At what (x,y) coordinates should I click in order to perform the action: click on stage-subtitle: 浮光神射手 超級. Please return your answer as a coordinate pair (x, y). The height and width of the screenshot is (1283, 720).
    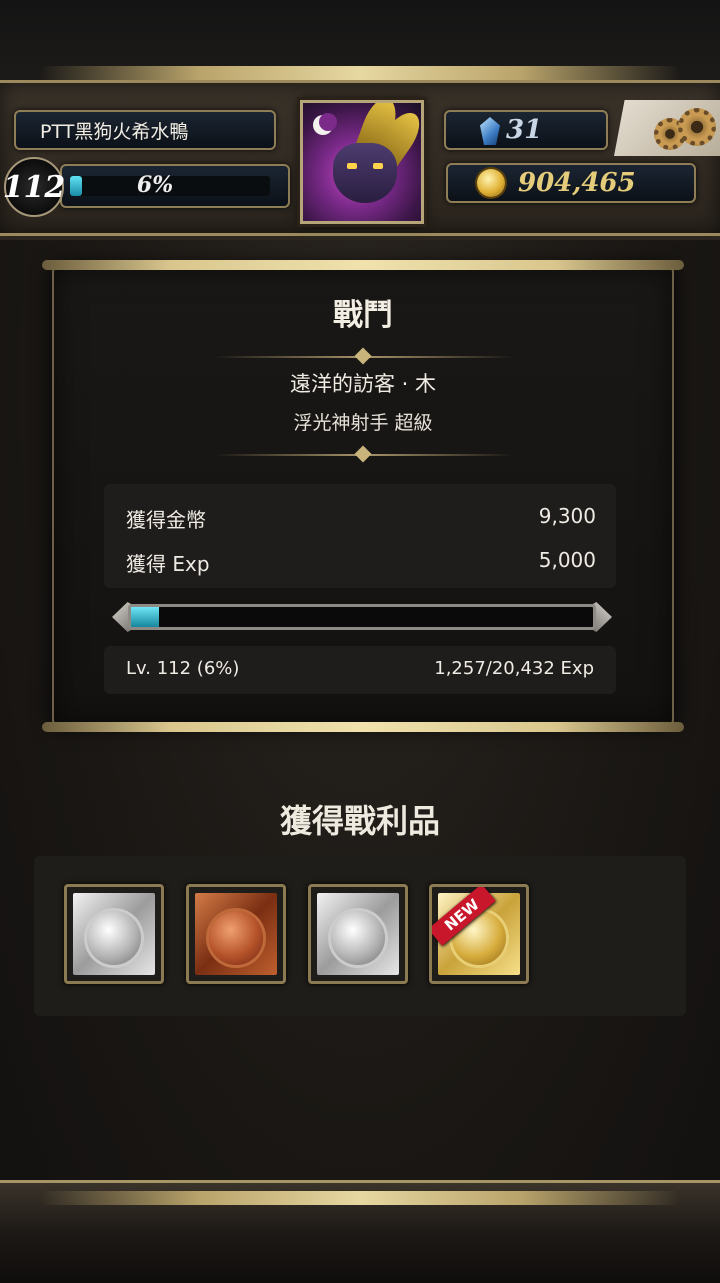
    Looking at the image, I should click on (363, 423).